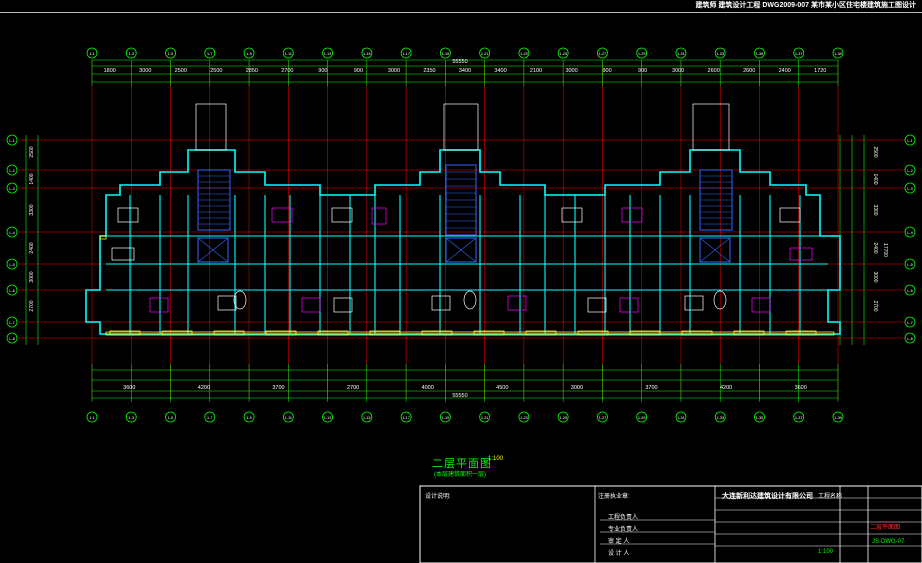  Describe the element at coordinates (910, 323) in the screenshot. I see `axis-label-right-6: L-7` at that location.